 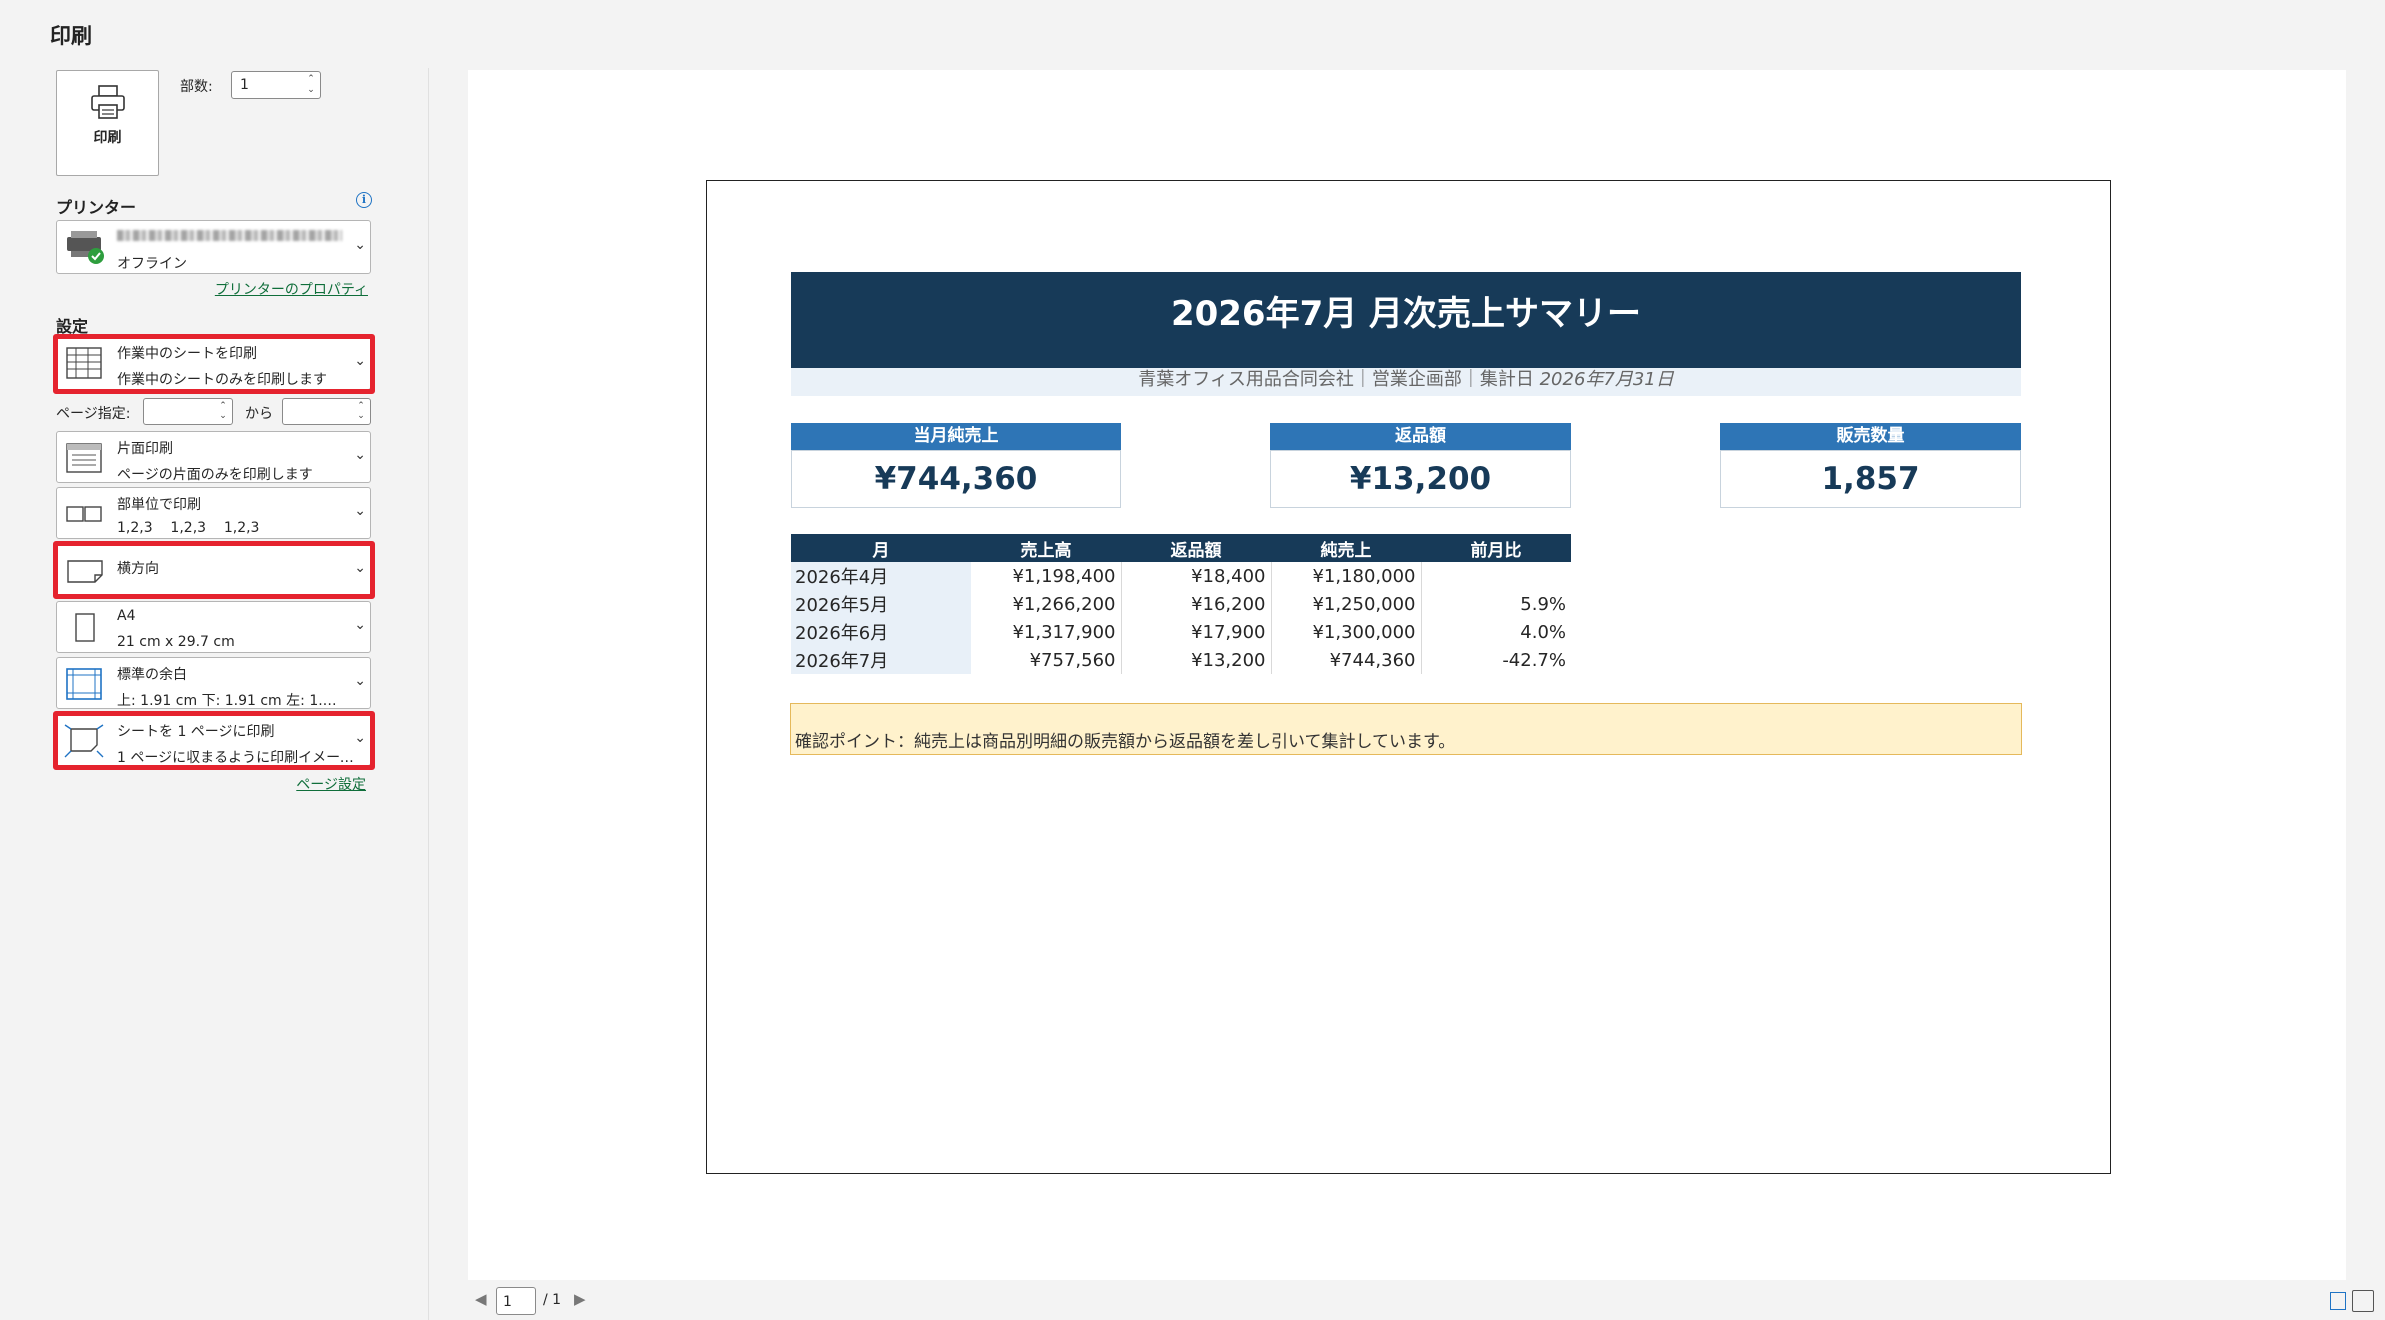 What do you see at coordinates (1420, 479) in the screenshot?
I see `kpi-value: ¥13,200` at bounding box center [1420, 479].